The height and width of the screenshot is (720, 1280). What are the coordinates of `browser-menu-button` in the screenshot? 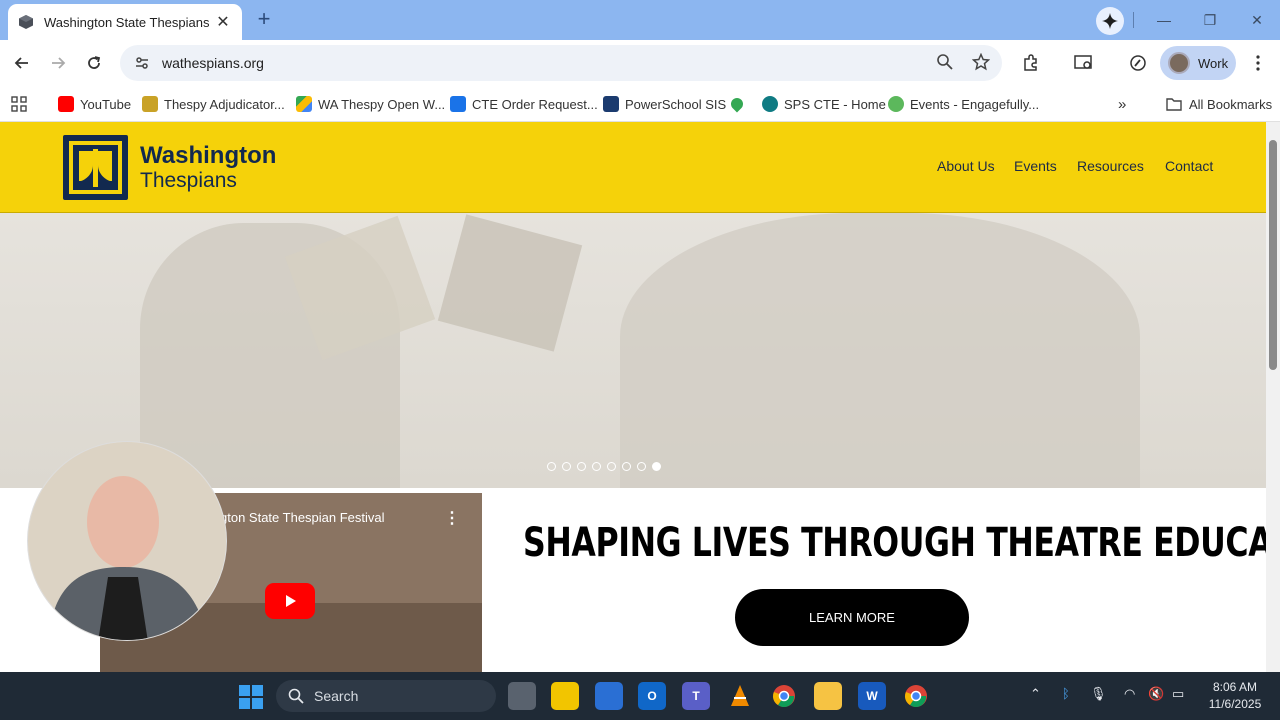 It's located at (1258, 63).